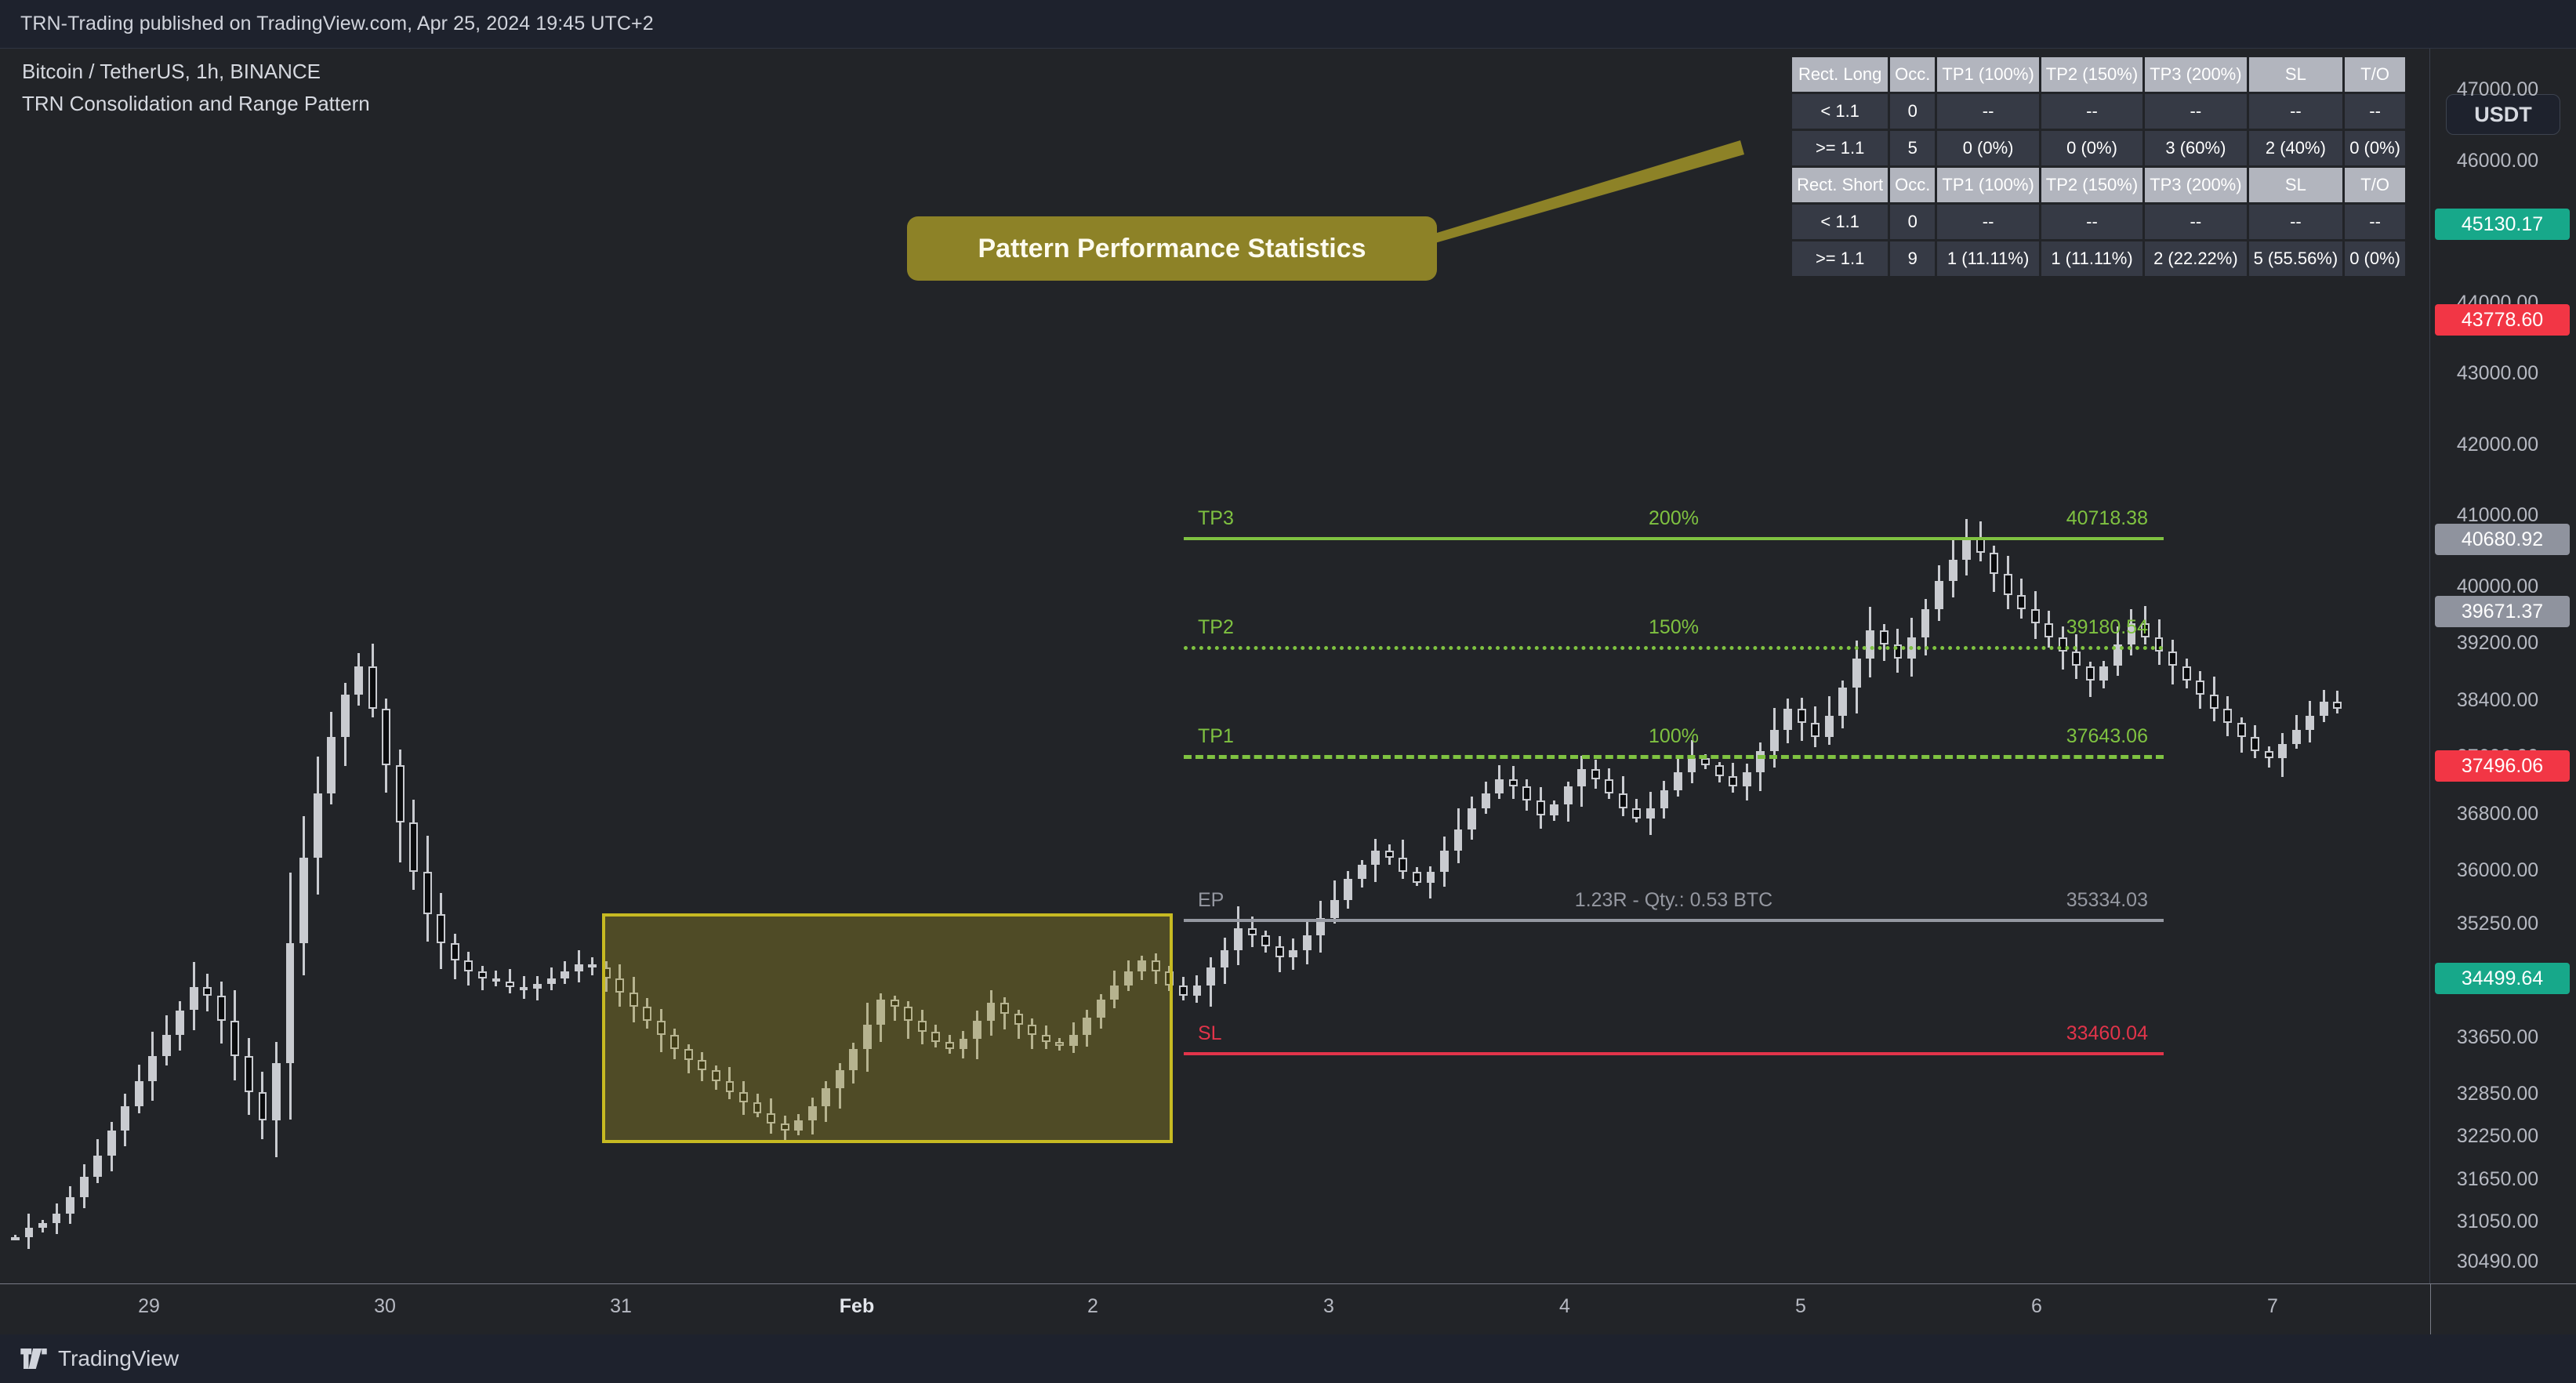  Describe the element at coordinates (1288, 1358) in the screenshot. I see `bottom-bar: TradingView` at that location.